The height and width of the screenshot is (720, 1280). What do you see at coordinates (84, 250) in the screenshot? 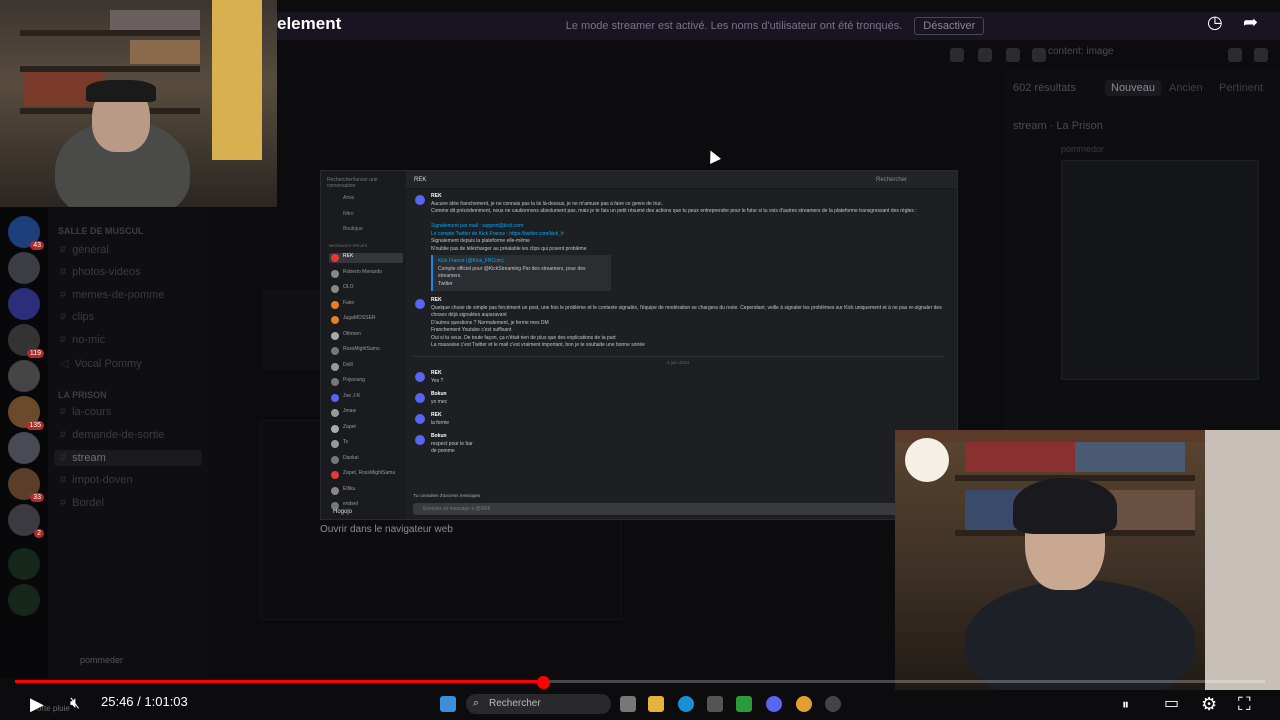
I see `channel-item: # général` at bounding box center [84, 250].